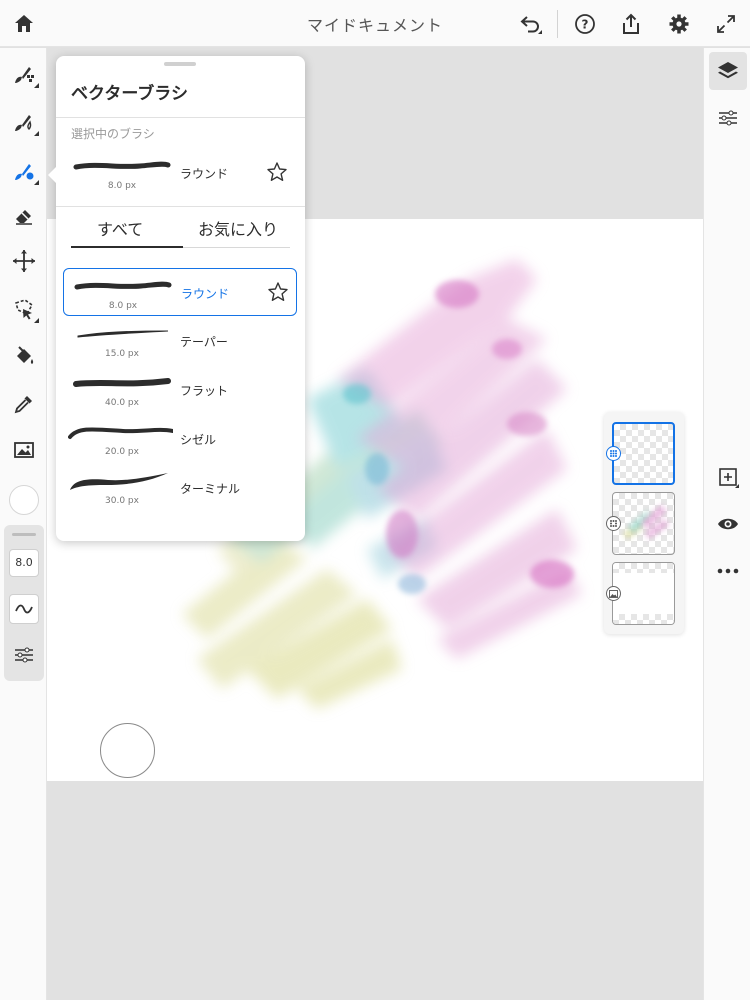 This screenshot has width=750, height=1000. What do you see at coordinates (113, 134) in the screenshot?
I see `current-brush-section-label: 選択中のブラシ` at bounding box center [113, 134].